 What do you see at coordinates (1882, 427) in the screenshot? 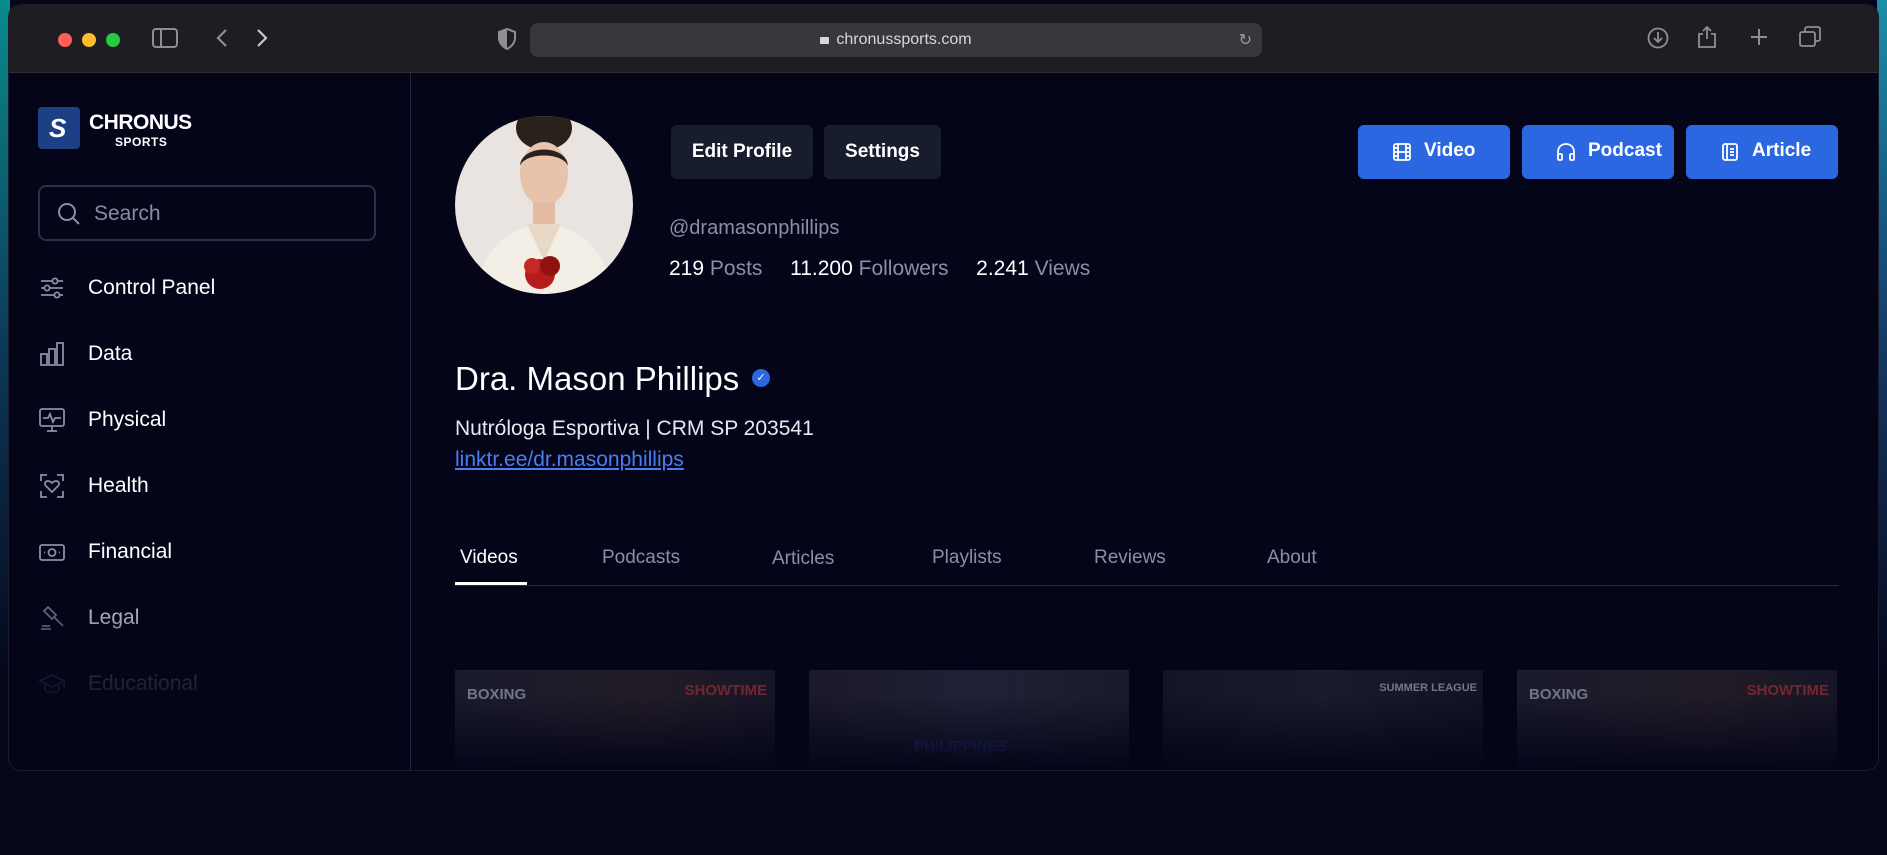
I see `right-edge-glow` at bounding box center [1882, 427].